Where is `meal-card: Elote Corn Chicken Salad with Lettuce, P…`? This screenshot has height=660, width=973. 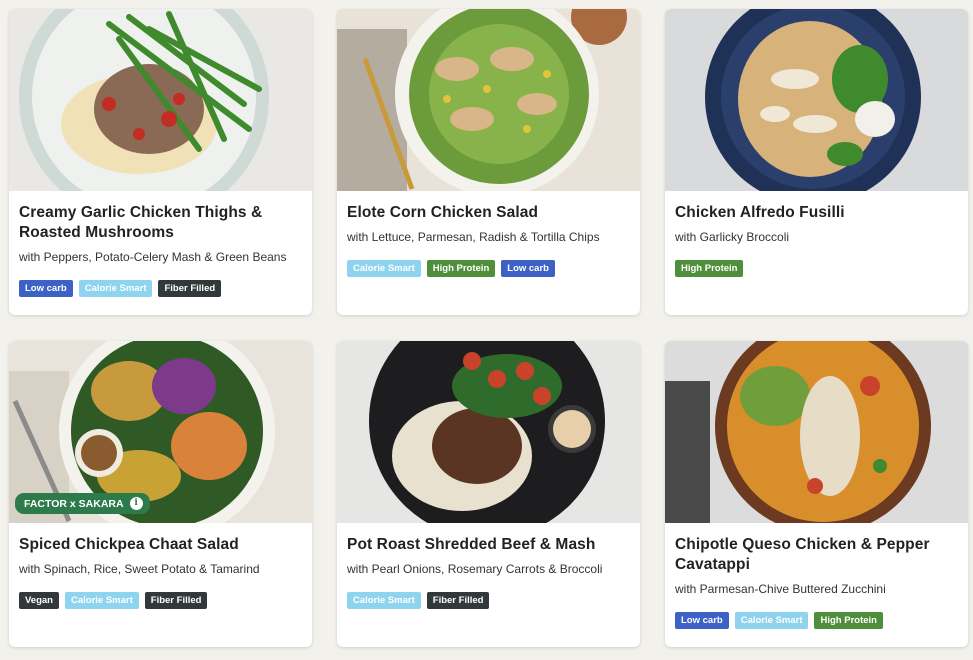
meal-card: Elote Corn Chicken Salad with Lettuce, P… is located at coordinates (488, 162).